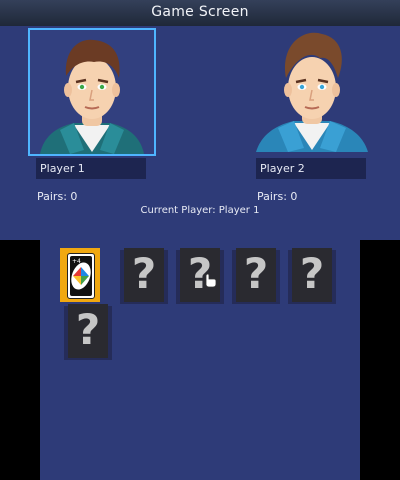 The image size is (400, 480). What do you see at coordinates (312, 90) in the screenshot?
I see `player-2-avatar` at bounding box center [312, 90].